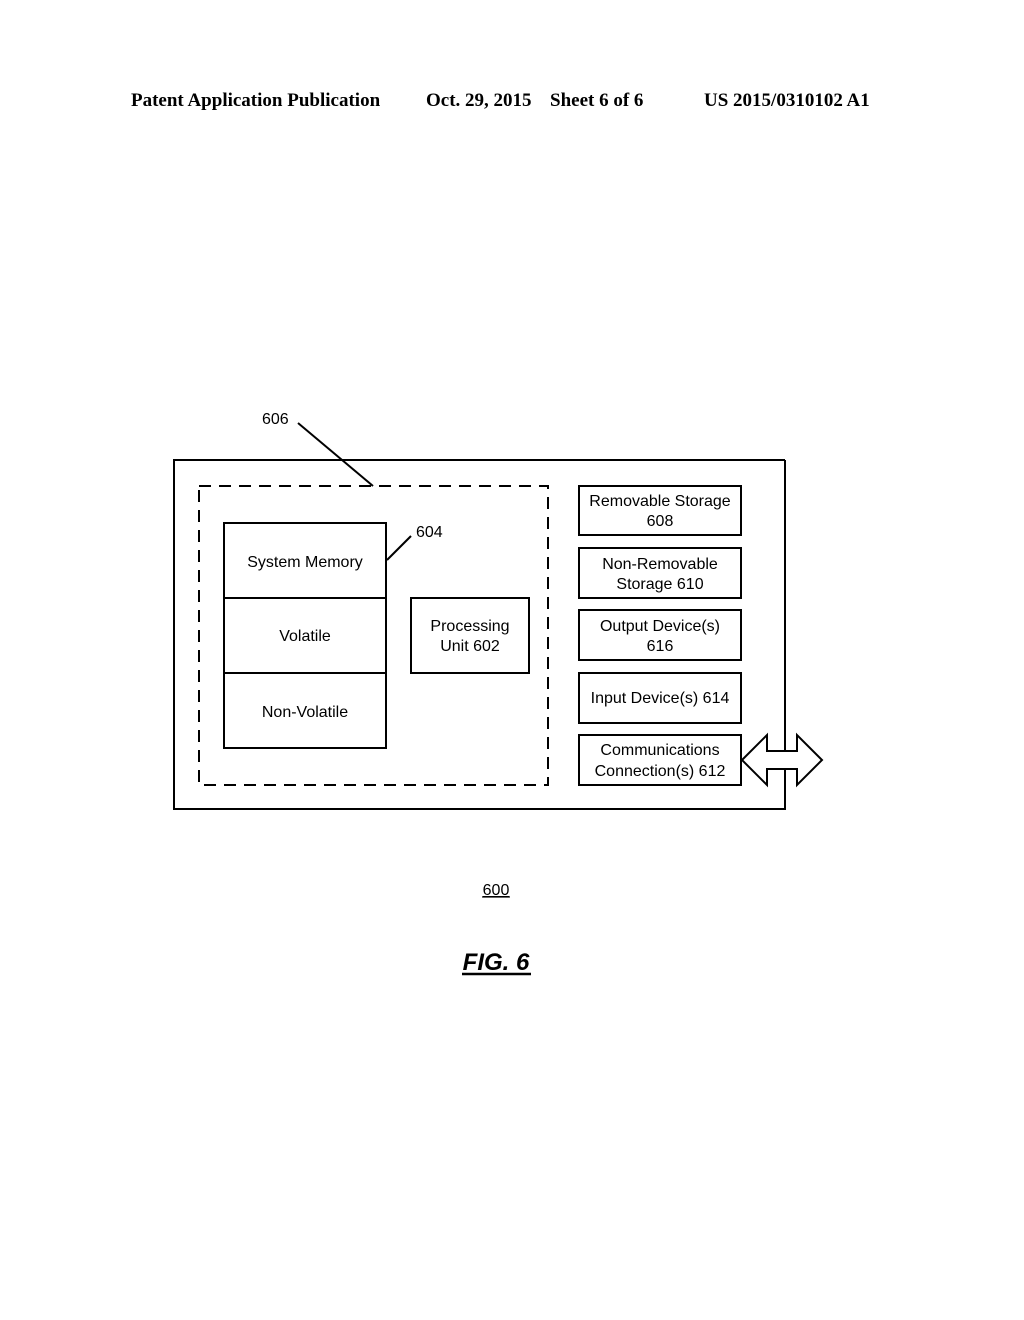  I want to click on device-ref-600: 600, so click(496, 890).